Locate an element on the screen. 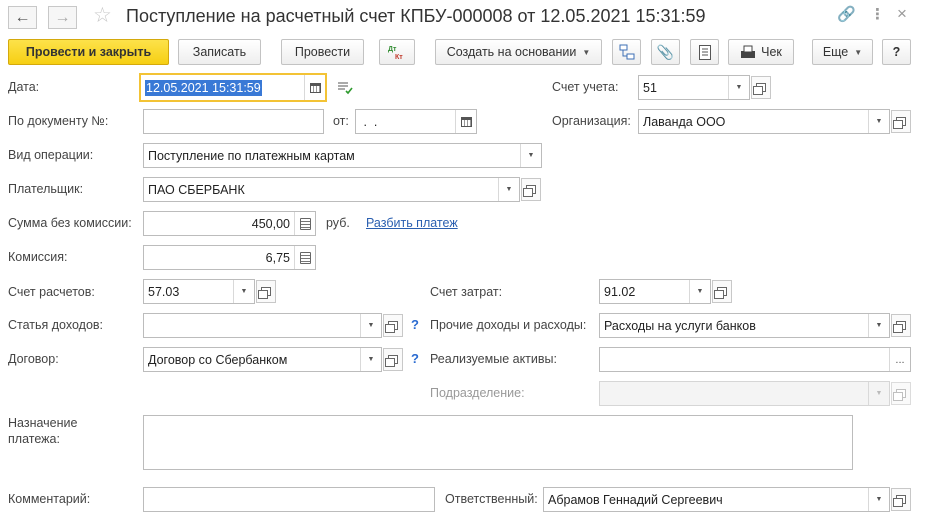 Image resolution: width=925 pixels, height=525 pixels. payment-purpose-textarea is located at coordinates (498, 442).